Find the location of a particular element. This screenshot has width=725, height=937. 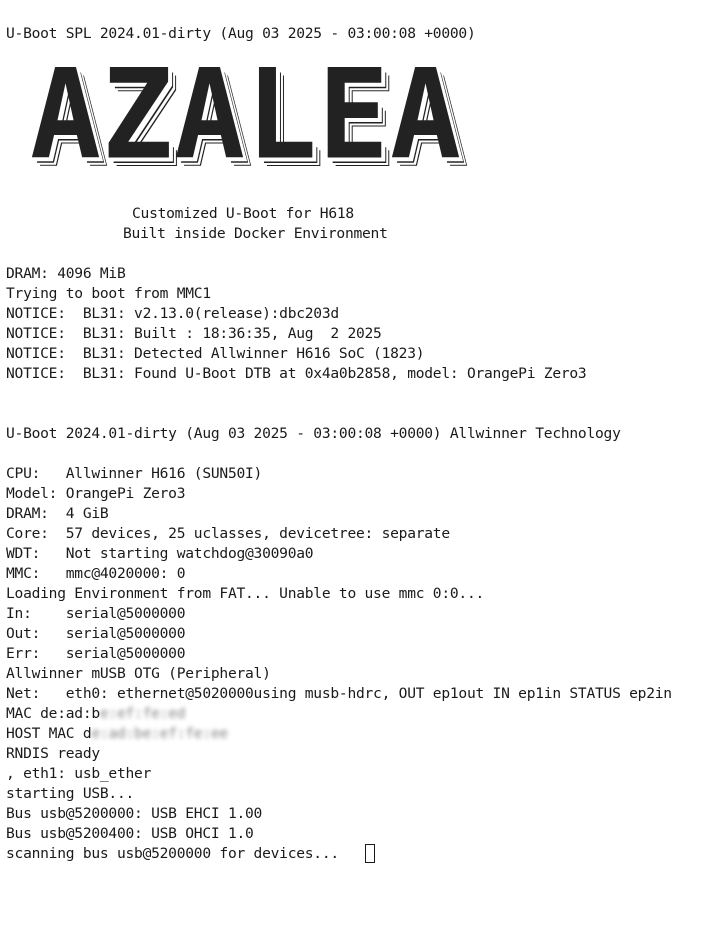

eth1-line: , eth1: usb_ether is located at coordinates (79, 773).